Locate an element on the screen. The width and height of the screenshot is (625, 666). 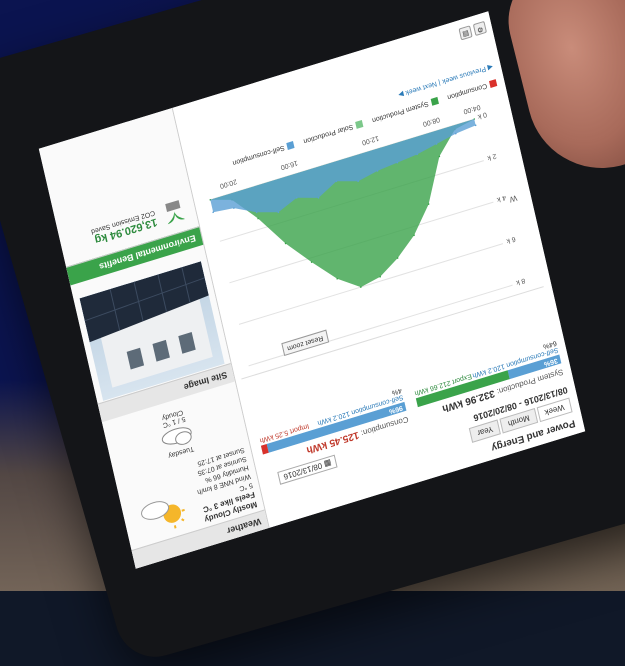
x-tick-label: 12:00 is located at coordinates (370, 140).